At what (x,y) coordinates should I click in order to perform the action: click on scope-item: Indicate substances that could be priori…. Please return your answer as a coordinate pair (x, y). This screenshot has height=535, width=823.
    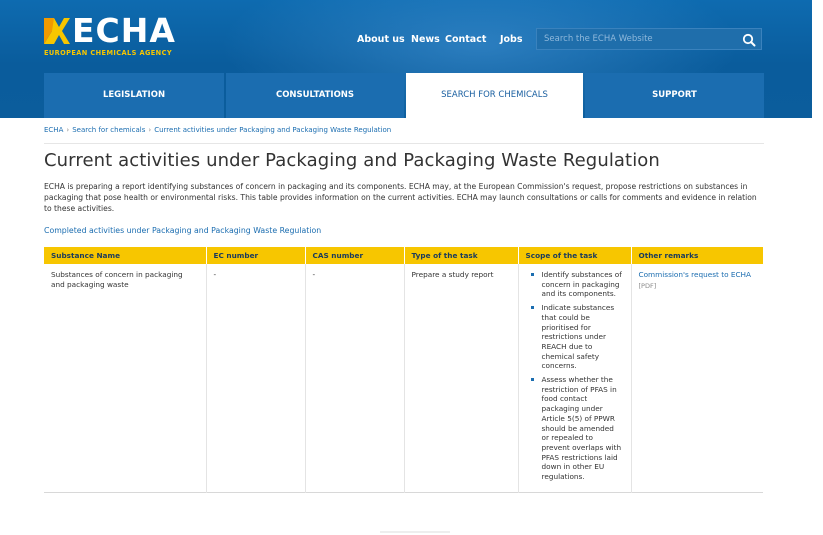
    Looking at the image, I should click on (577, 337).